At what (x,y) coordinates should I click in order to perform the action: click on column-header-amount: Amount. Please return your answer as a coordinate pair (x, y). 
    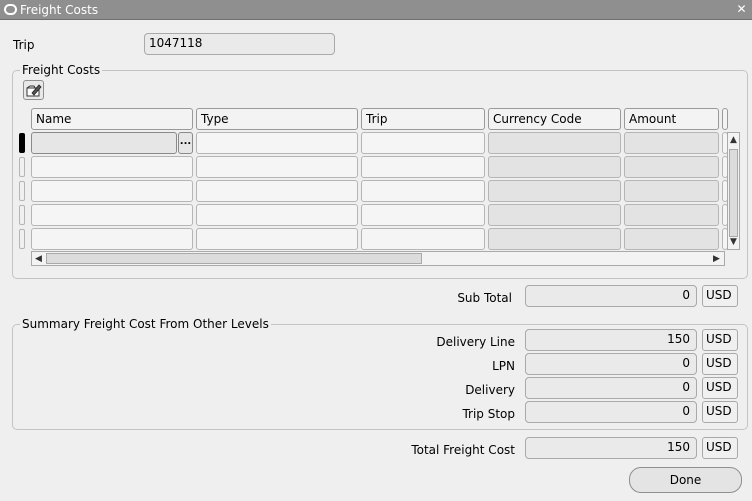
    Looking at the image, I should click on (671, 119).